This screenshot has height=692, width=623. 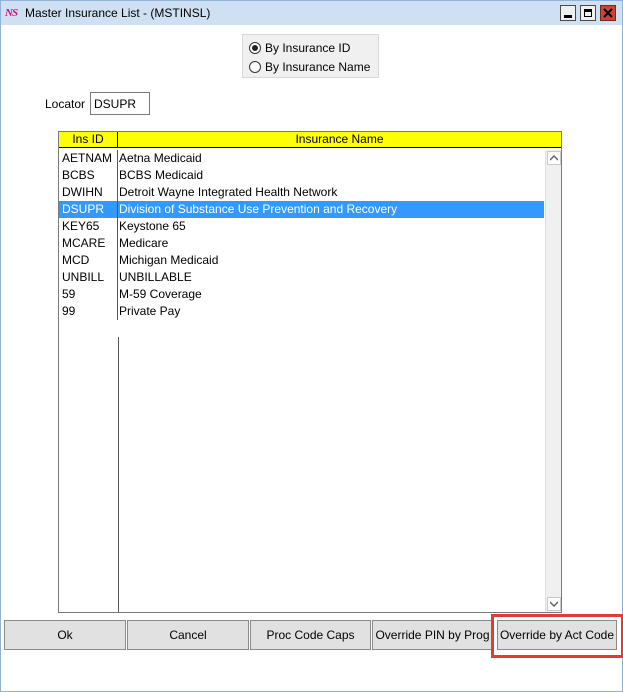 I want to click on cell-insurance-name: Detroit Wayne Integrated Health Network, so click(x=228, y=192).